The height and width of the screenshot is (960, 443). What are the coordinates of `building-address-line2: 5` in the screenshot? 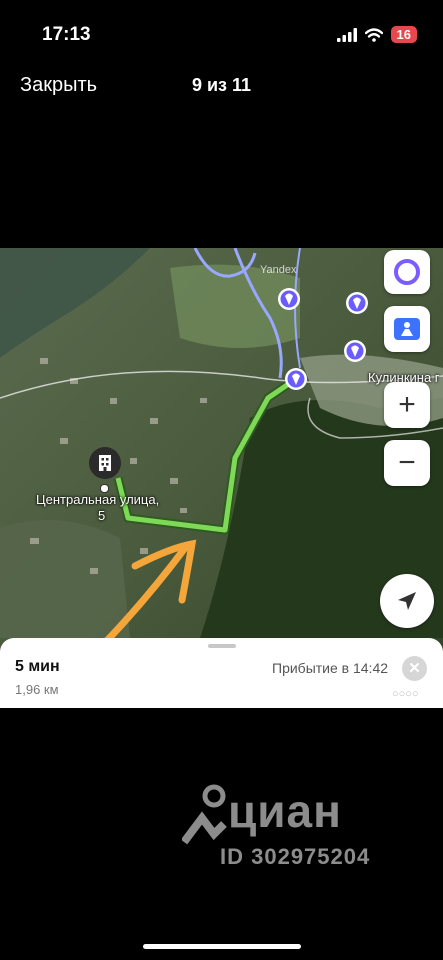 It's located at (102, 515).